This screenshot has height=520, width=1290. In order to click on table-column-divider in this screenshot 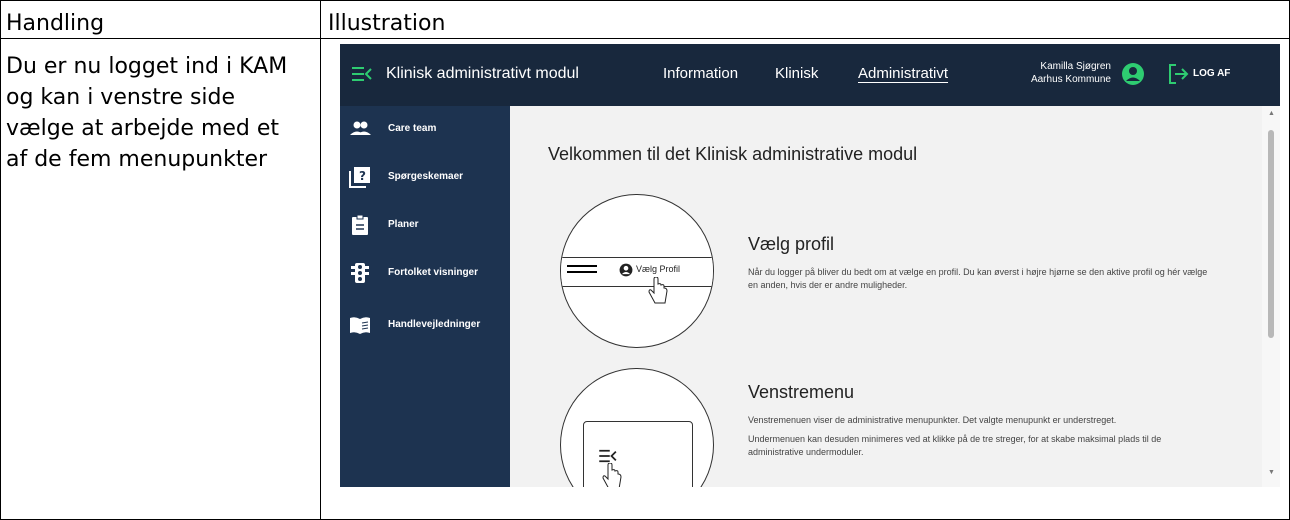, I will do `click(320, 260)`.